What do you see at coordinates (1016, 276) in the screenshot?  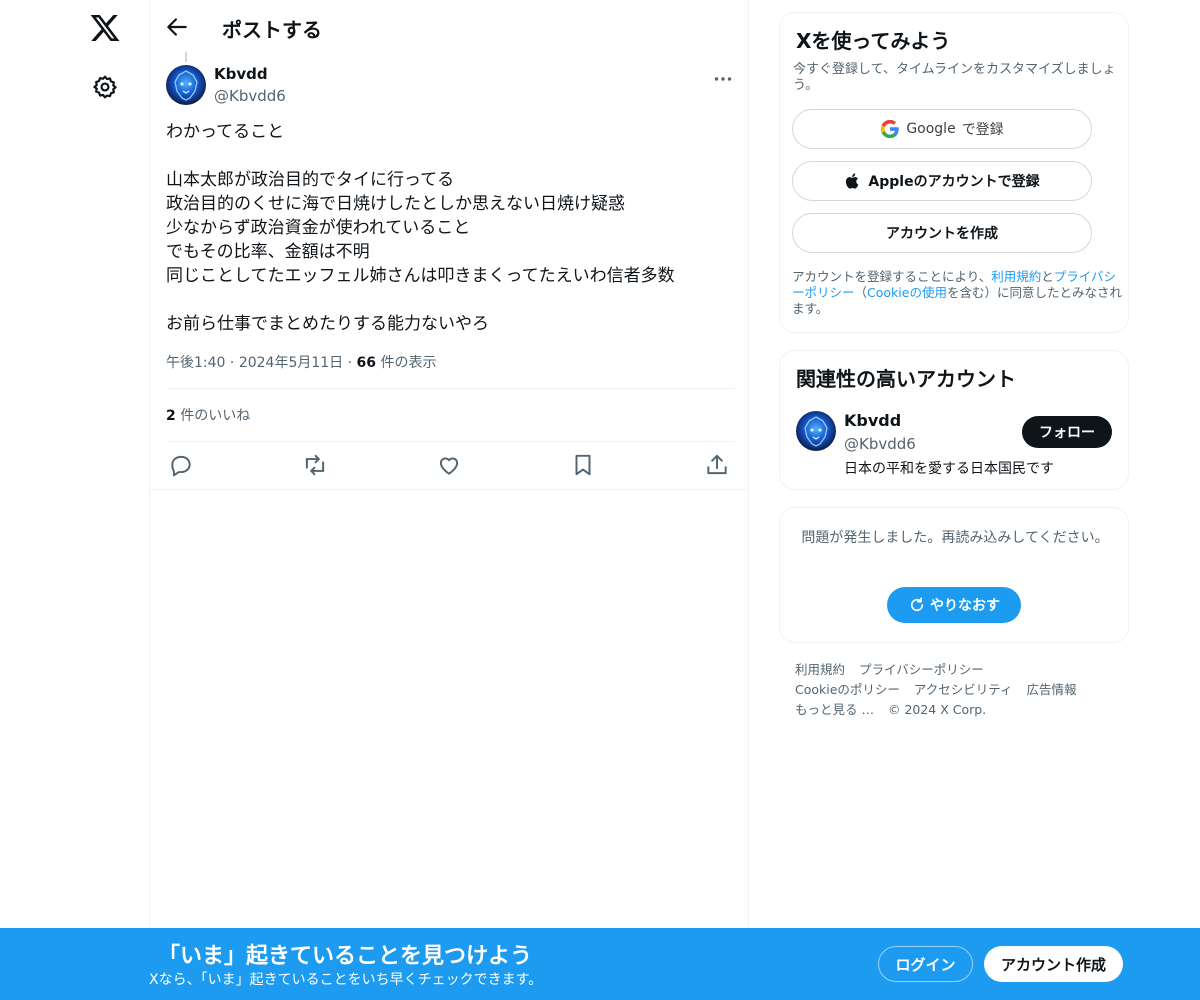 I see `terms-of-service-link: 利用規約` at bounding box center [1016, 276].